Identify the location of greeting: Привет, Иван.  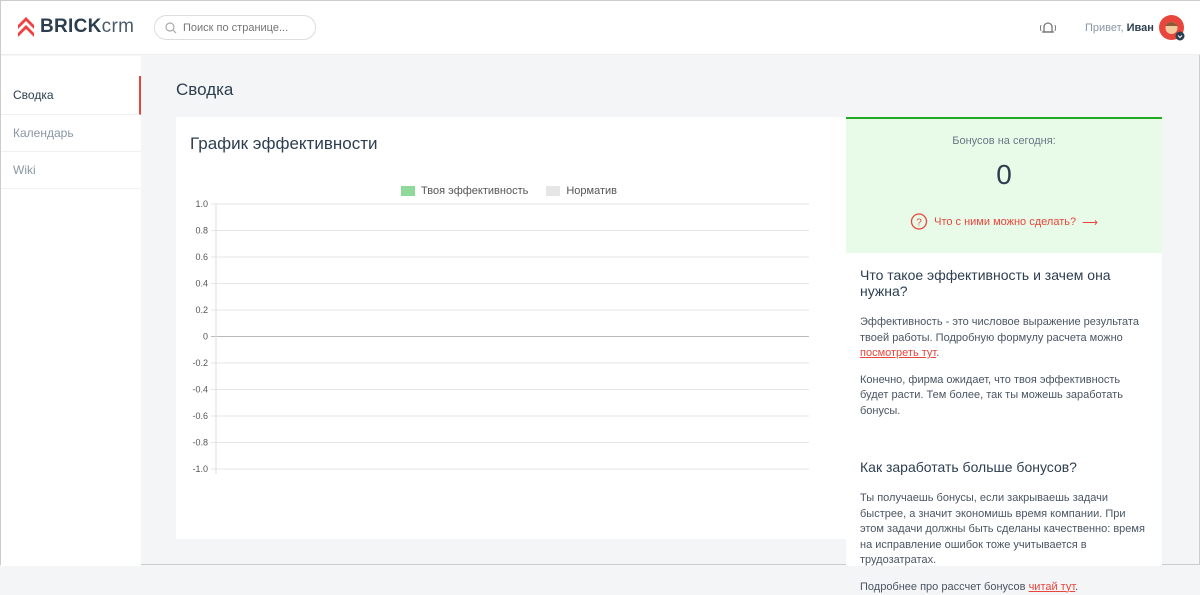
(1119, 28).